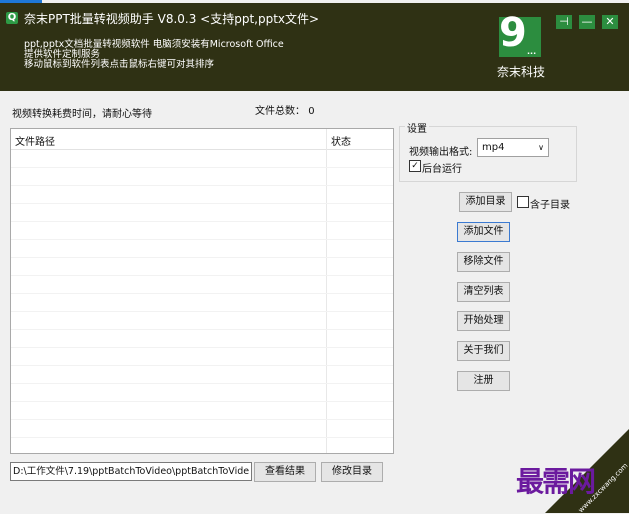  Describe the element at coordinates (442, 169) in the screenshot. I see `background-run-label: 后台运行` at that location.